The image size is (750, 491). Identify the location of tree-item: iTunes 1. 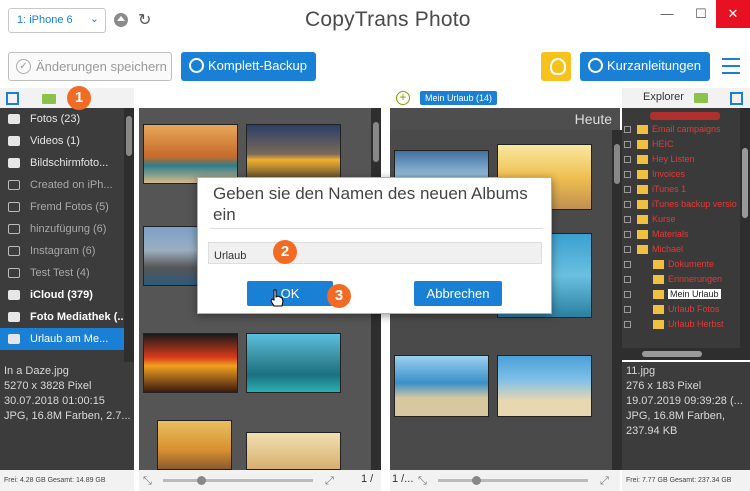
(686, 189).